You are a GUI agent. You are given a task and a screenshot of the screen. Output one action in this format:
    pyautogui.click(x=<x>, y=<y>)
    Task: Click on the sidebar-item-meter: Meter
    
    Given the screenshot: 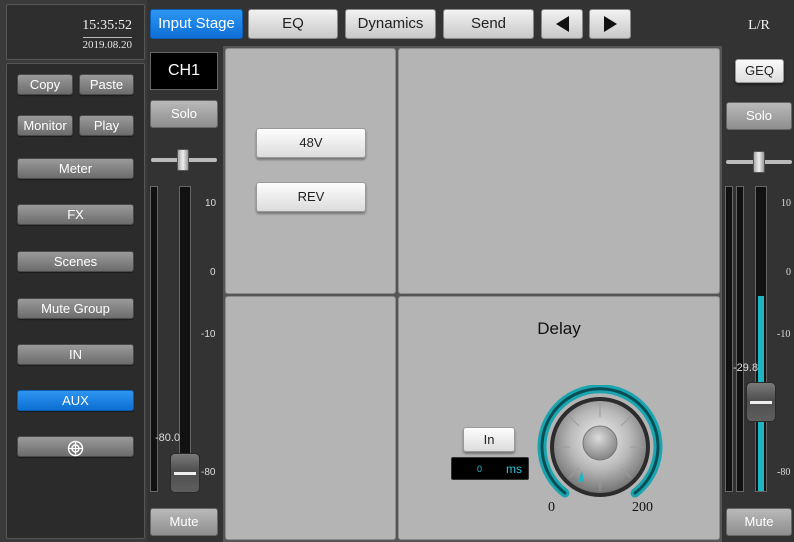 What is the action you would take?
    pyautogui.click(x=75, y=168)
    